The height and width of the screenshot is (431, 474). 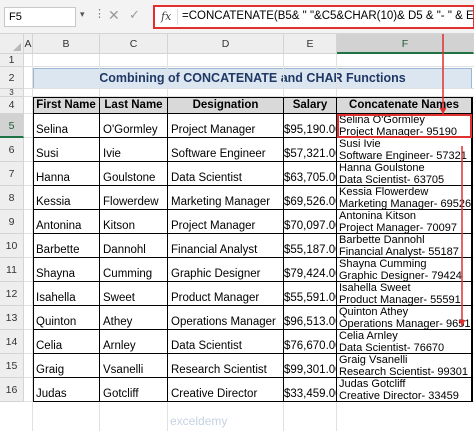 What do you see at coordinates (12, 60) in the screenshot?
I see `row-header-1: 1` at bounding box center [12, 60].